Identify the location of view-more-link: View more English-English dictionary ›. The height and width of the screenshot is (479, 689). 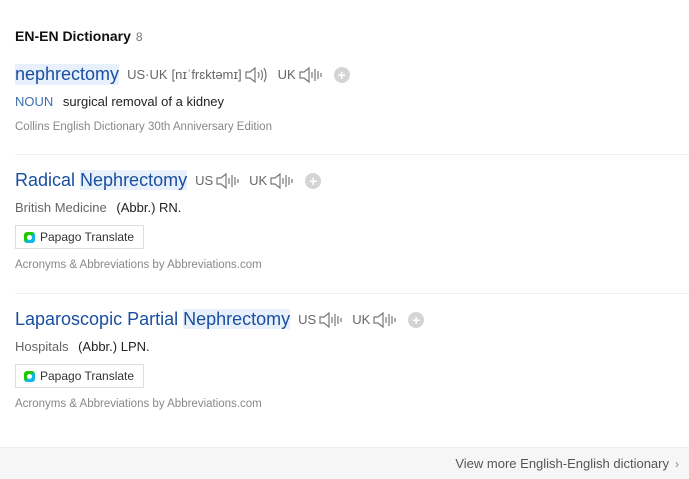
(567, 463).